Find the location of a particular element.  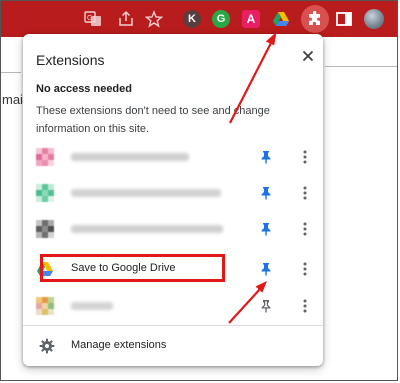

extension-a-icon: A is located at coordinates (251, 19).